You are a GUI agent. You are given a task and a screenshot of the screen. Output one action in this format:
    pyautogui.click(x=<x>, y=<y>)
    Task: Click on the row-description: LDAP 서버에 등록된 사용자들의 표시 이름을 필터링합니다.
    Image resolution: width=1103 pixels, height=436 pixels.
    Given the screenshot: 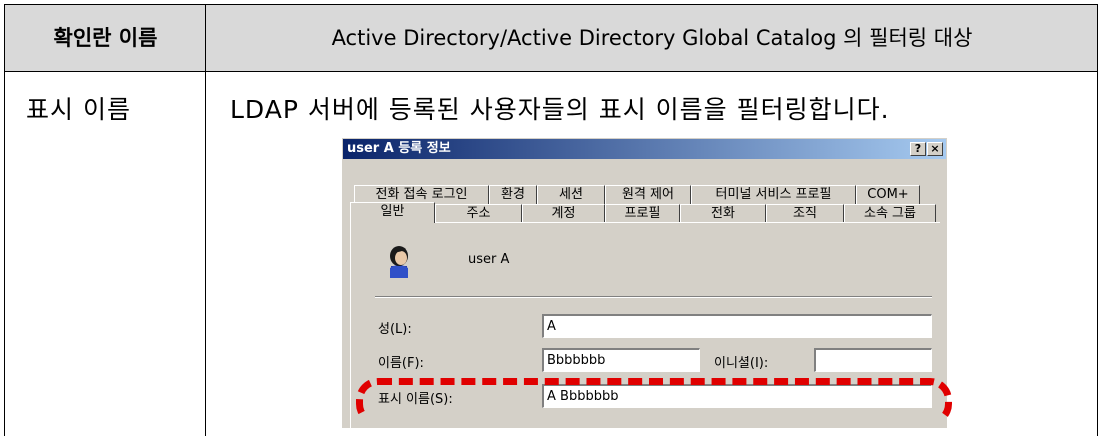 What is the action you would take?
    pyautogui.click(x=560, y=109)
    